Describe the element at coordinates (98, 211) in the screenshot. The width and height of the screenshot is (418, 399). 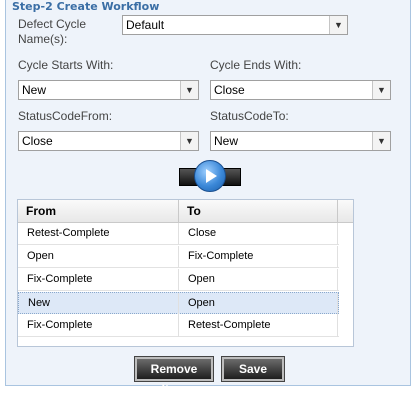
I see `column-header-from: From` at that location.